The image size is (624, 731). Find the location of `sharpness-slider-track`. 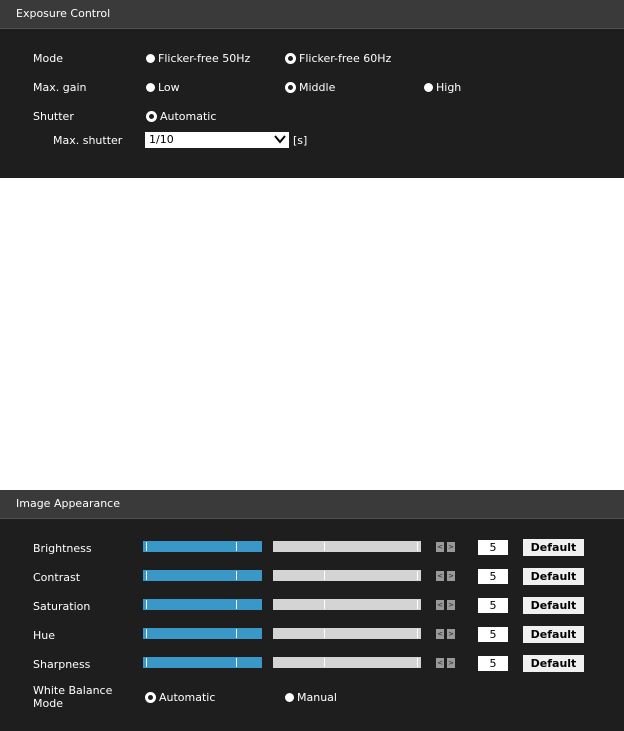

sharpness-slider-track is located at coordinates (347, 662).